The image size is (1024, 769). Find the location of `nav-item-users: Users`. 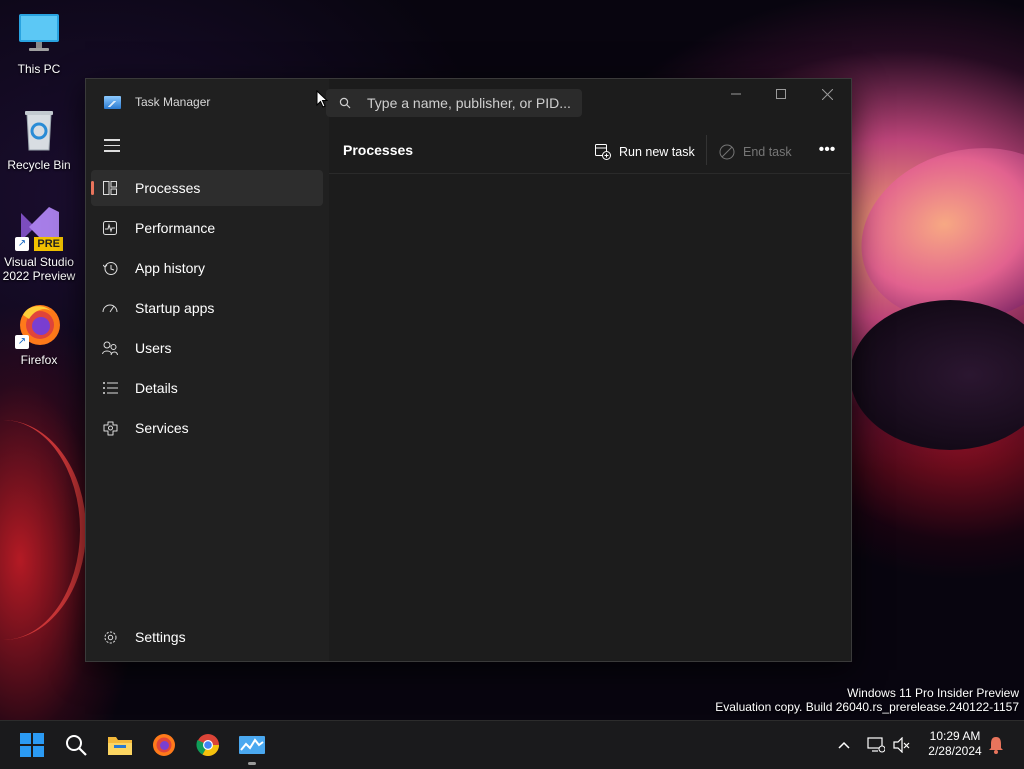

nav-item-users: Users is located at coordinates (207, 348).